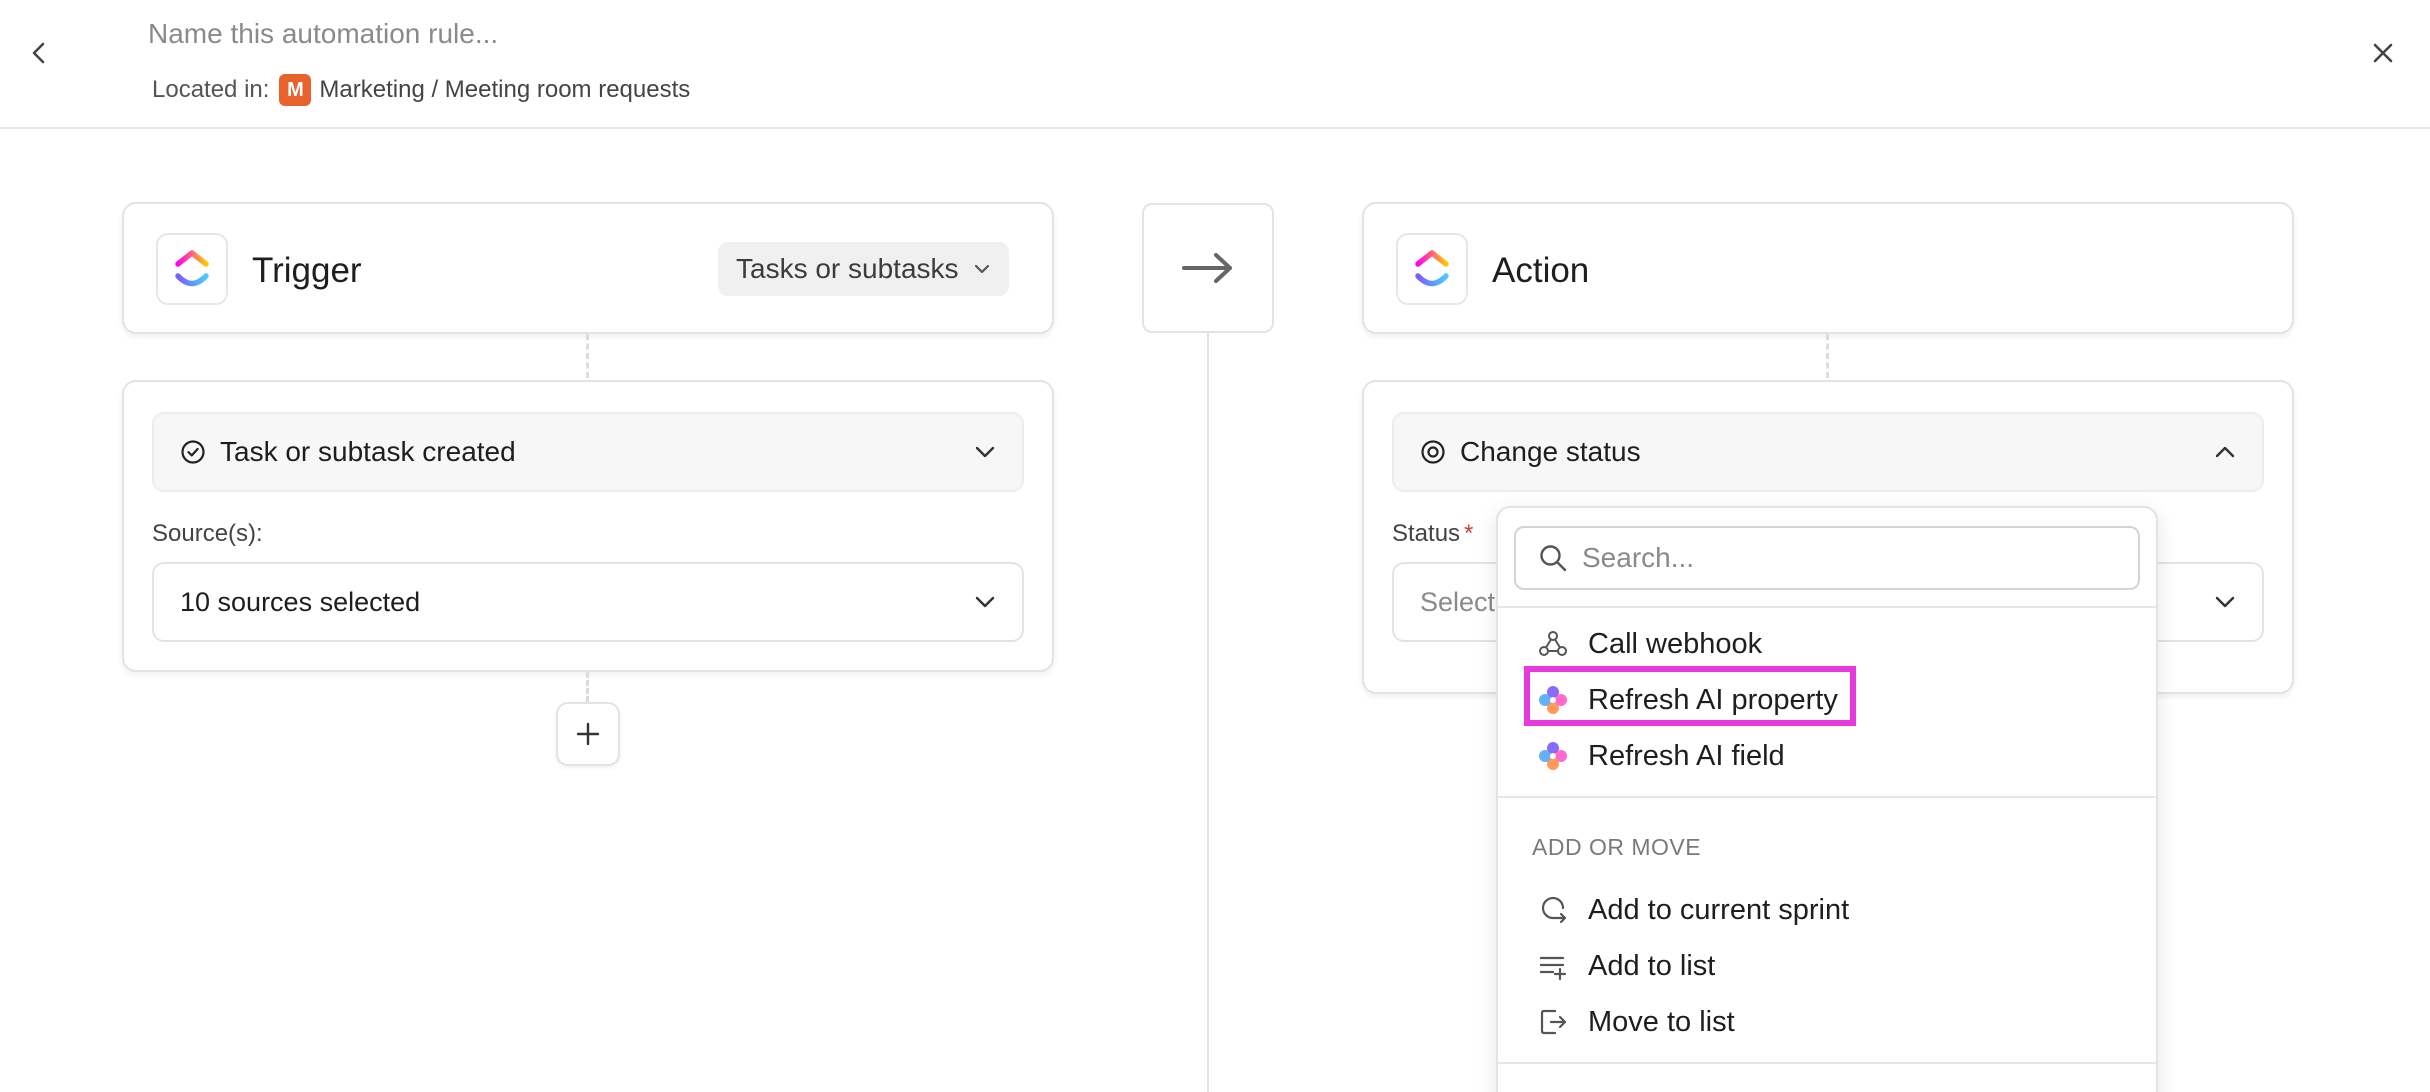 The height and width of the screenshot is (1092, 2430). Describe the element at coordinates (1426, 533) in the screenshot. I see `status-label-text: Status` at that location.